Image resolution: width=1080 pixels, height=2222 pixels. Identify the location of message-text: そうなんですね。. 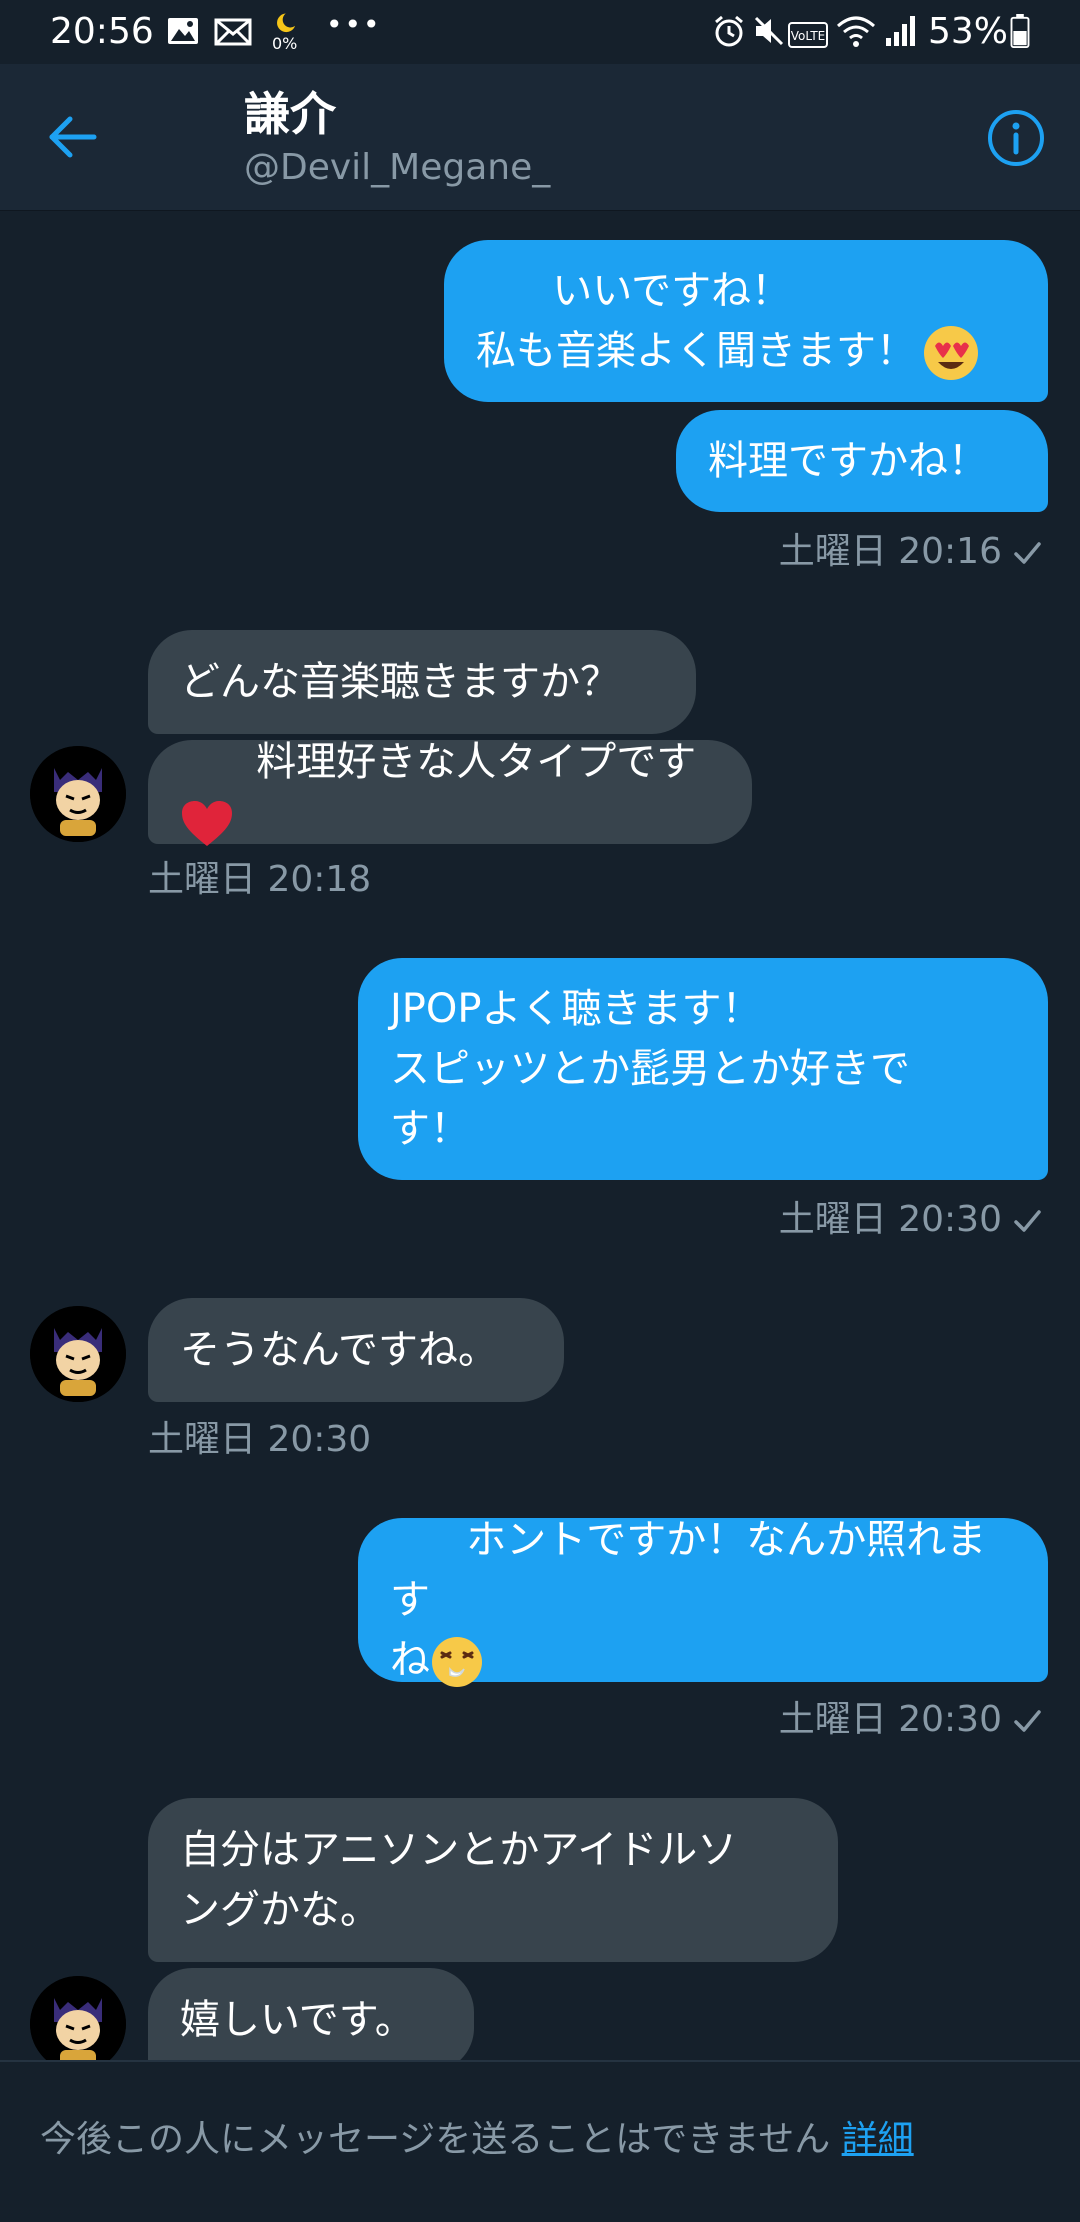
(339, 1350).